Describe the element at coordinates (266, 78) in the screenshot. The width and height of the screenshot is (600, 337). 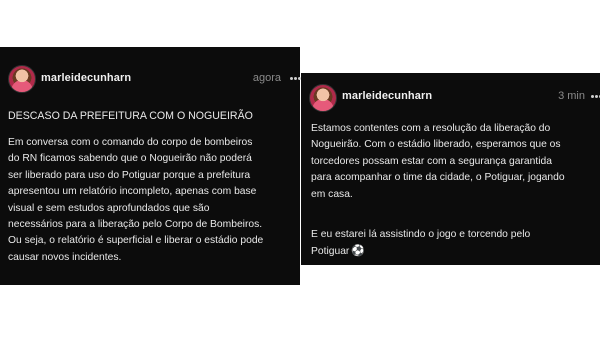
I see `timestamp: agora` at that location.